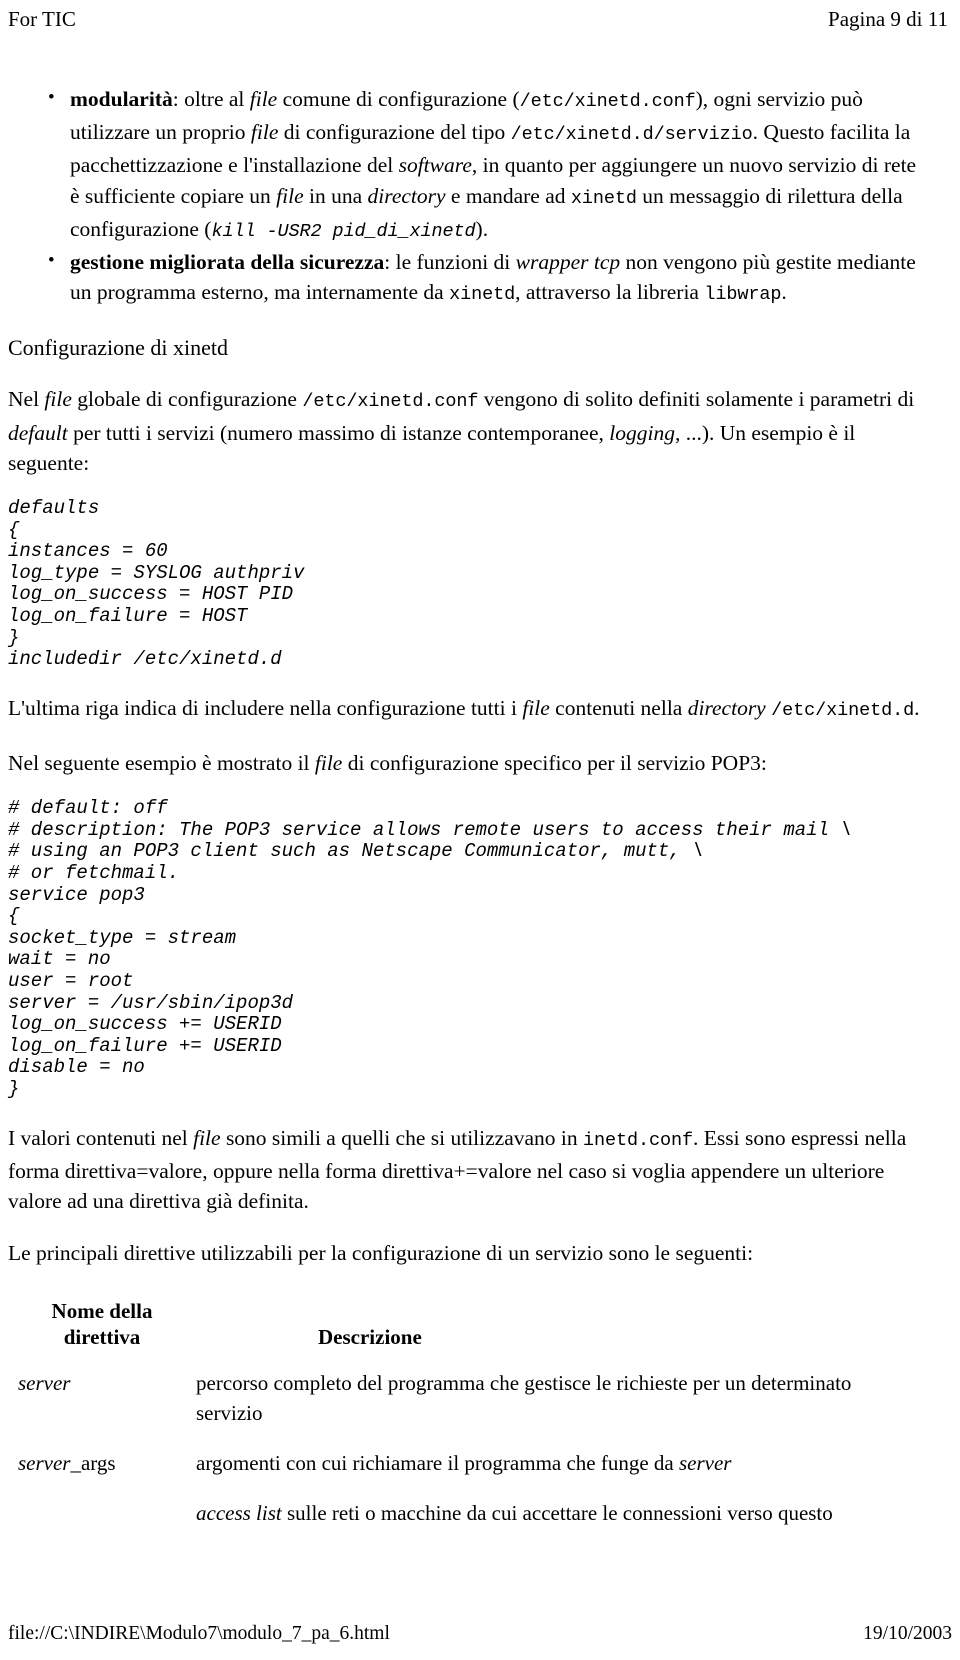  I want to click on bullet-term: gestione migliorata della sicurezza, so click(227, 262).